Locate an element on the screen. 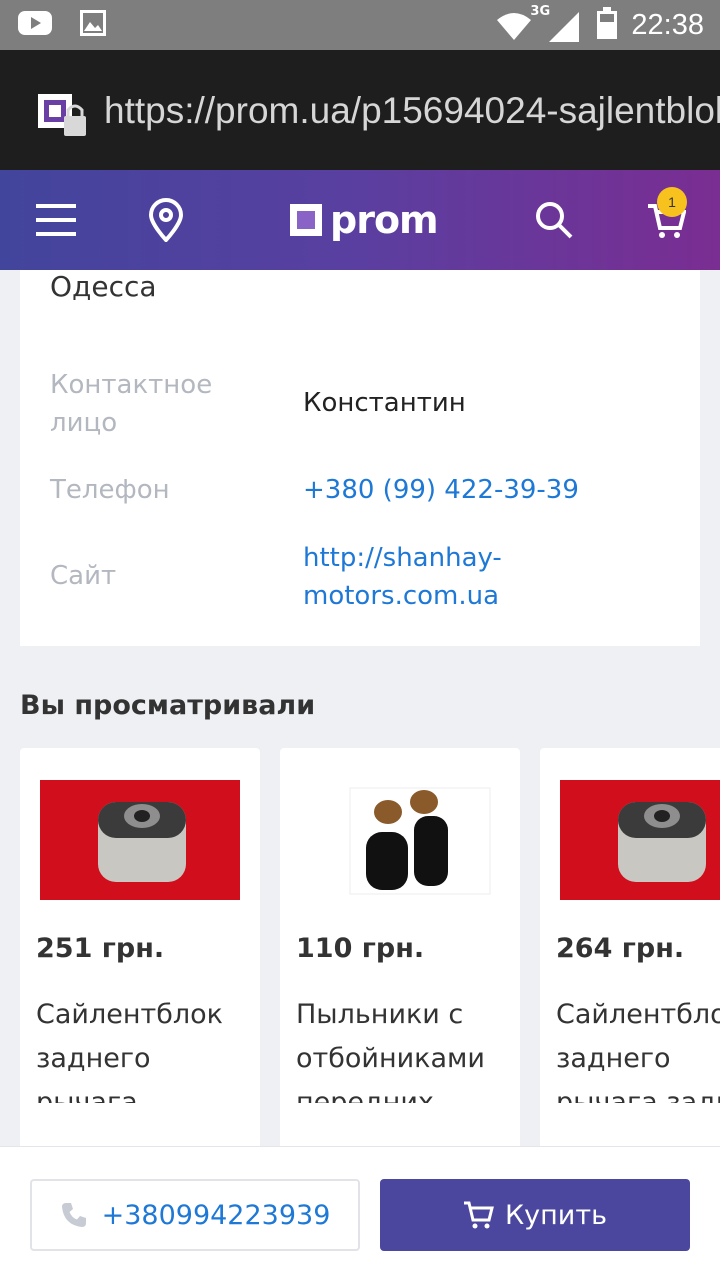  browser-url-bar: https://prom.ua/p15694024-sajlentblok is located at coordinates (360, 110).